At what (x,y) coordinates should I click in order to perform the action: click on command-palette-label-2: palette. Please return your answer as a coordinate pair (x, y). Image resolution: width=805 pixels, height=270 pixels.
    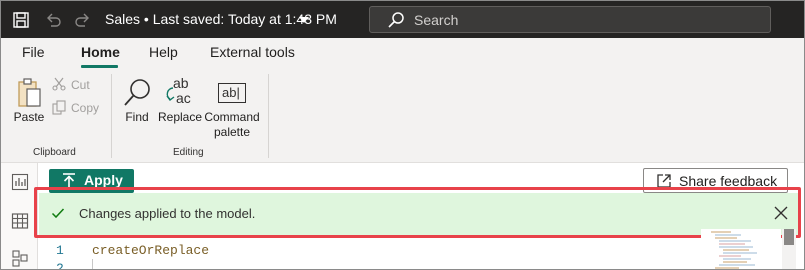
    Looking at the image, I should click on (232, 132).